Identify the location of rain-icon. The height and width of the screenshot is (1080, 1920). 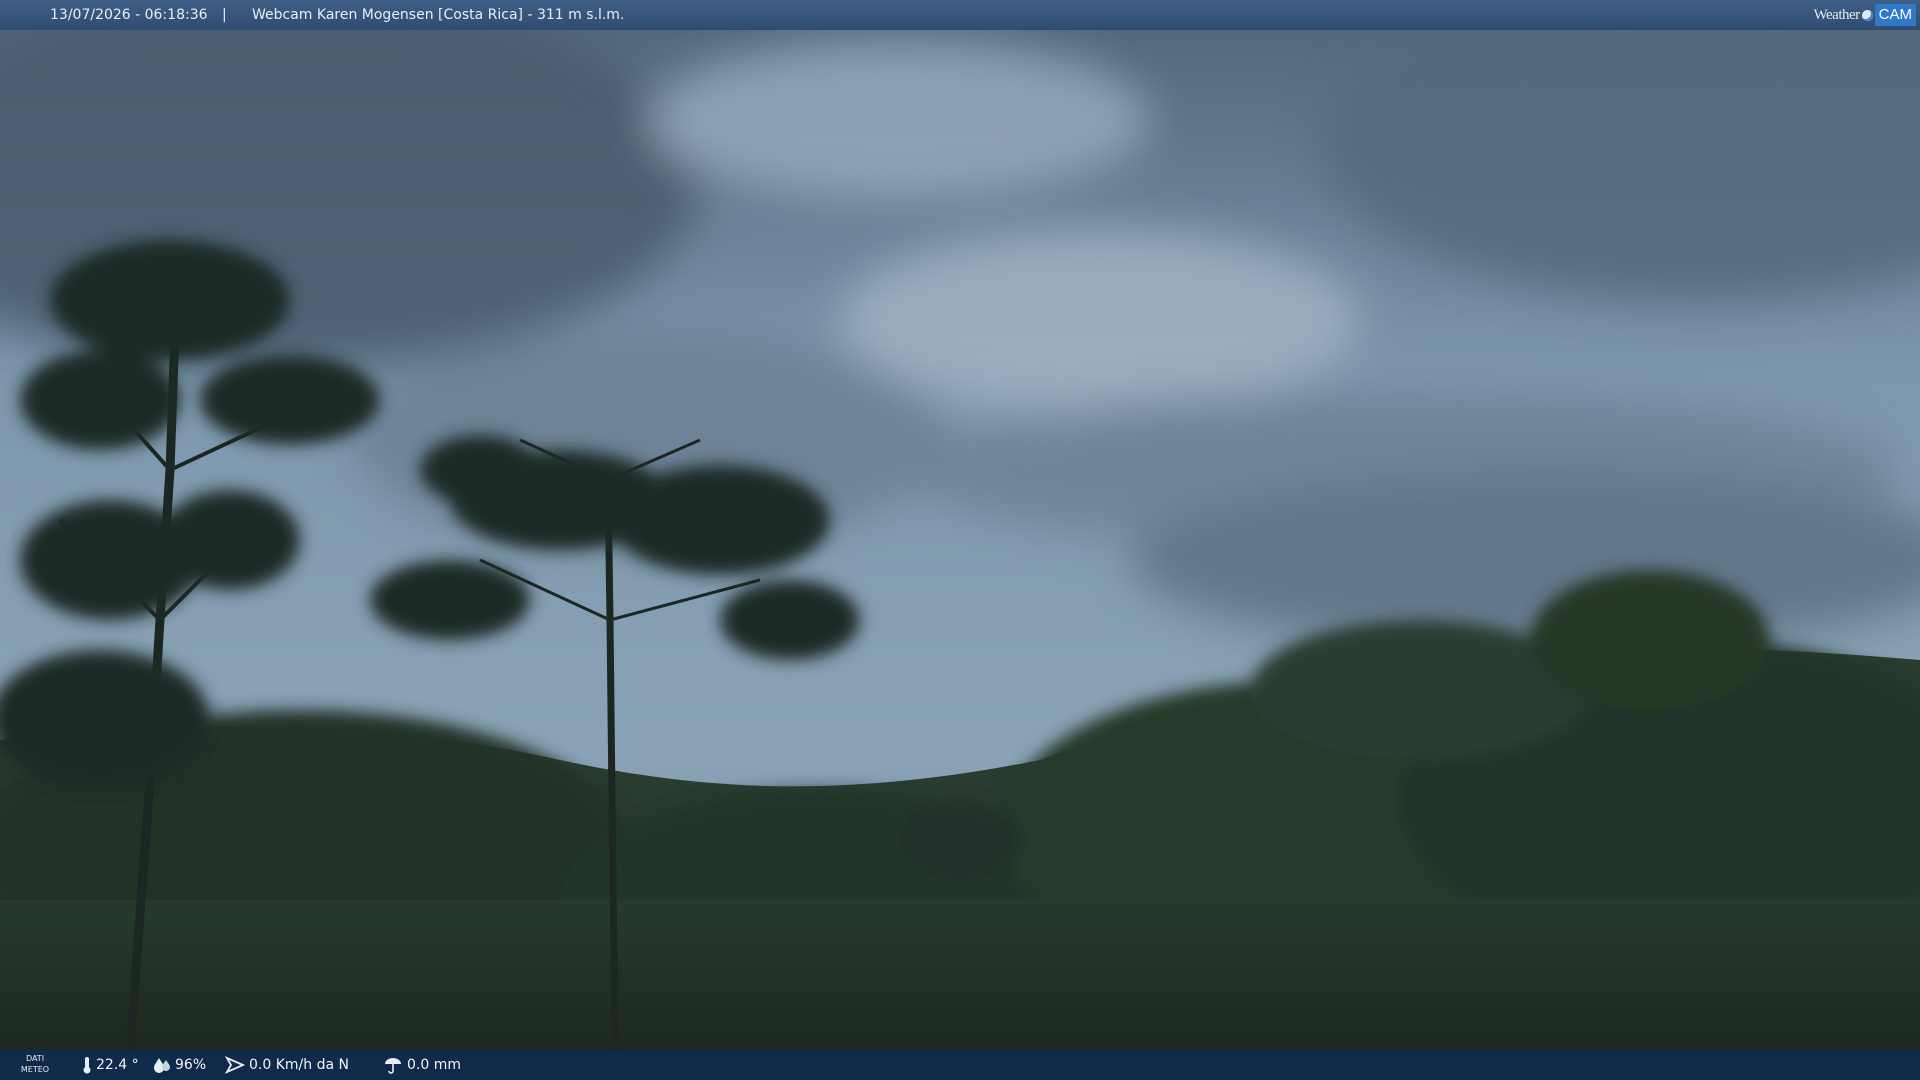
(393, 1066).